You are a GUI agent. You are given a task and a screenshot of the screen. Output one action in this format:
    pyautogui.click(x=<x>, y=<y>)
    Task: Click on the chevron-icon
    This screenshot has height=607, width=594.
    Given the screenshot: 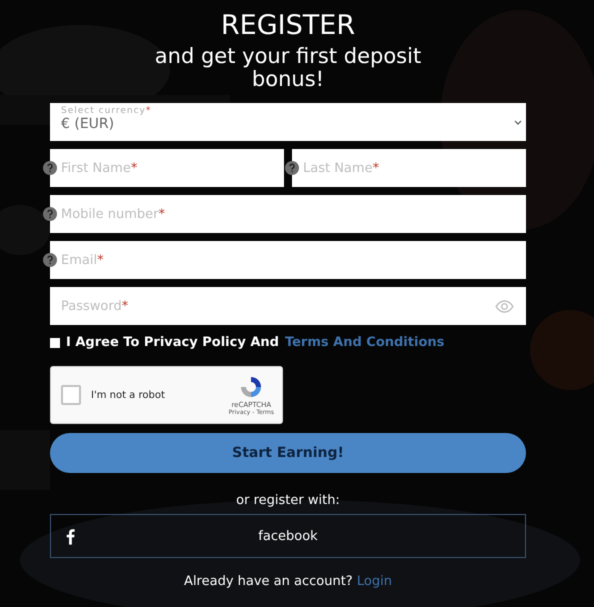 What is the action you would take?
    pyautogui.click(x=518, y=122)
    